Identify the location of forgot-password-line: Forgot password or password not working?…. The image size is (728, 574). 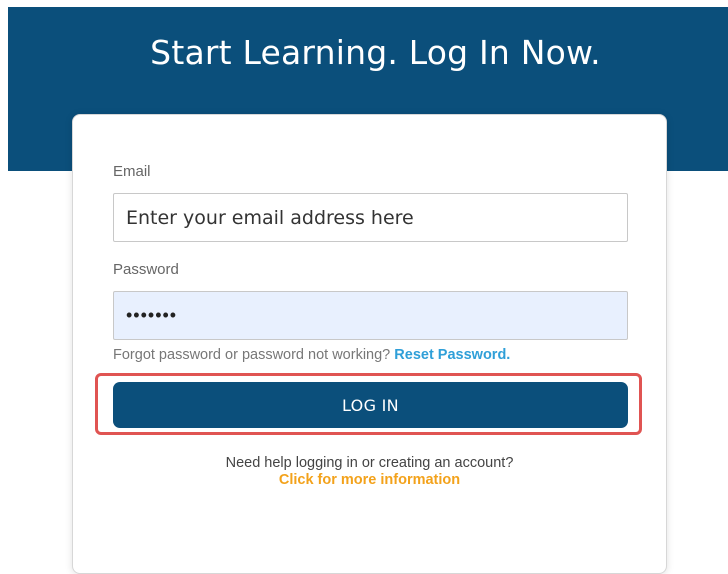
(373, 355).